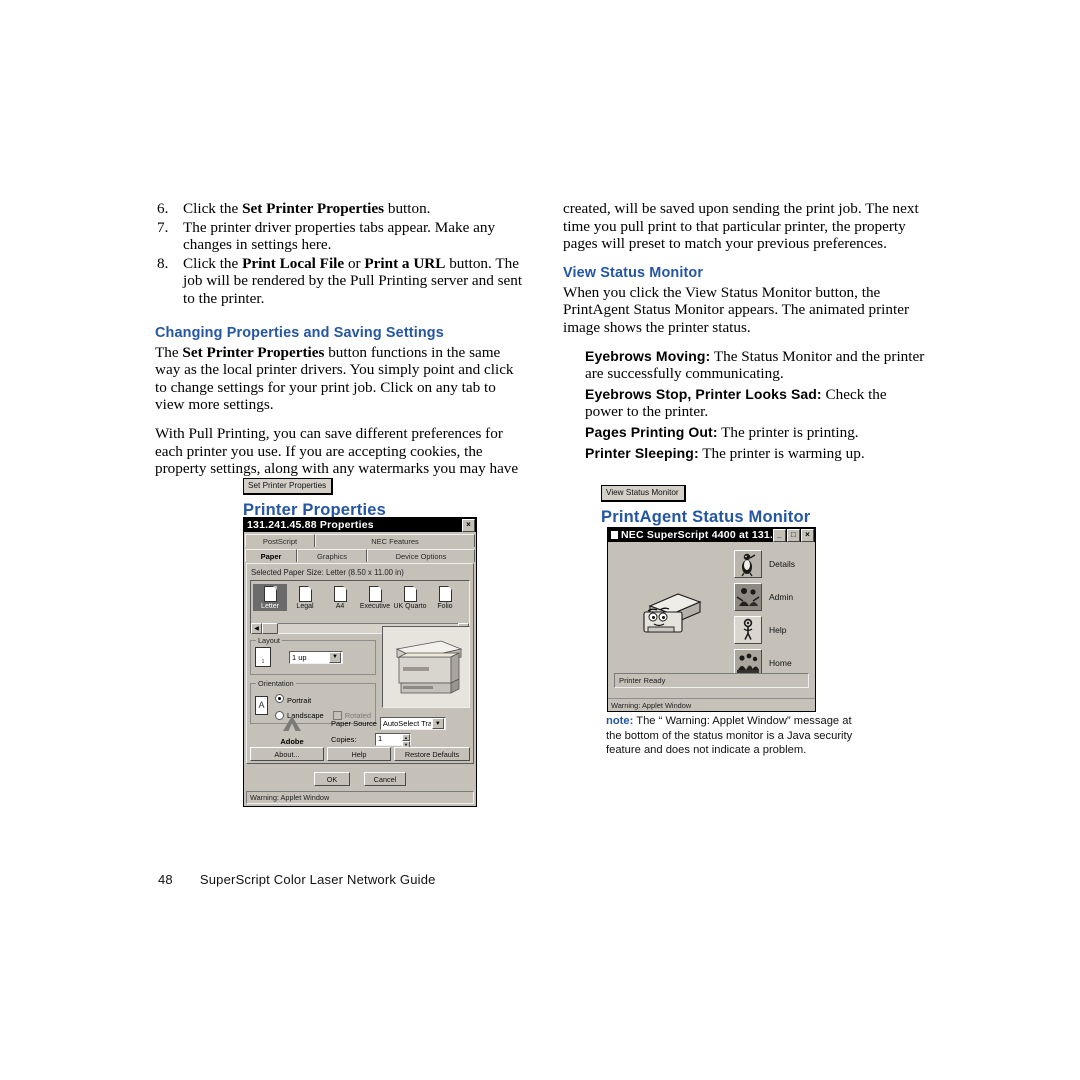 The height and width of the screenshot is (1080, 1080). What do you see at coordinates (165, 879) in the screenshot?
I see `page-number: 48` at bounding box center [165, 879].